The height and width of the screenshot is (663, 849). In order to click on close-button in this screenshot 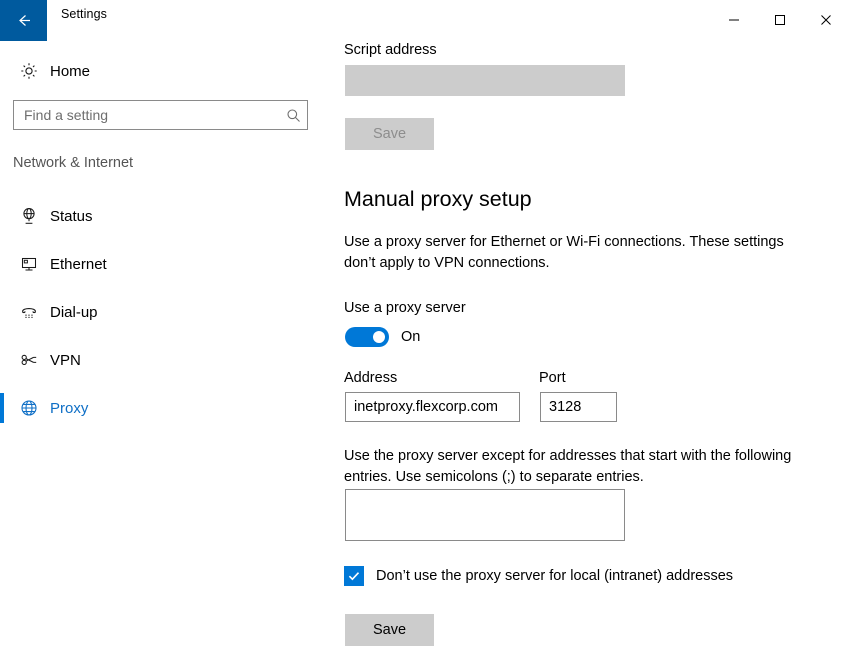, I will do `click(826, 21)`.